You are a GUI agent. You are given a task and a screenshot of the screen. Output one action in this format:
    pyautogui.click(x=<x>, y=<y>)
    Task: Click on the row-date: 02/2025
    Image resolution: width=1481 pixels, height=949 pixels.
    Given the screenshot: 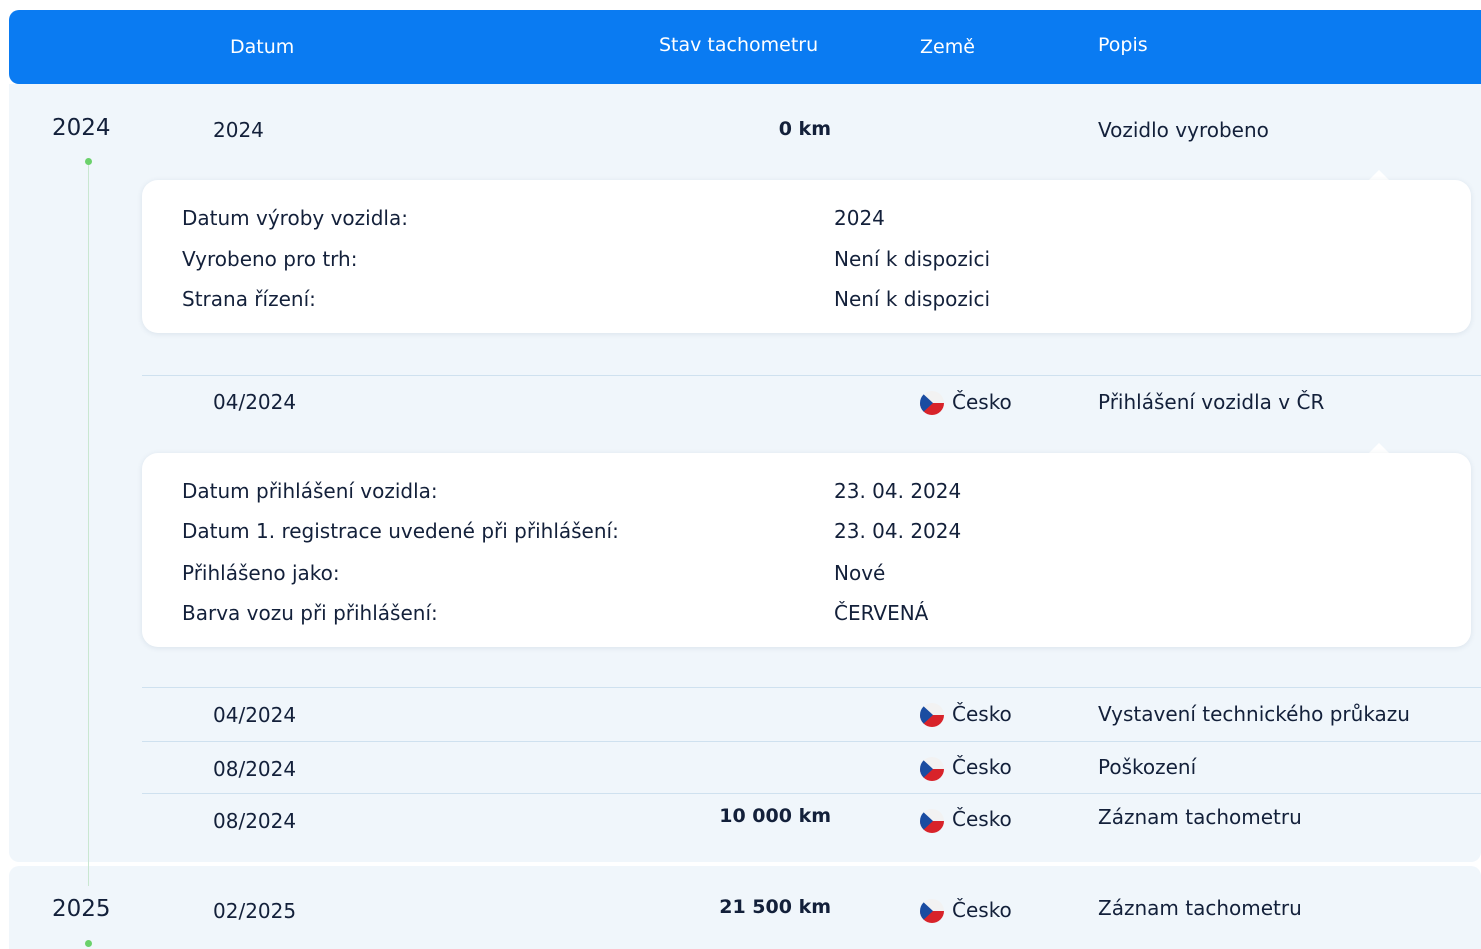 What is the action you would take?
    pyautogui.click(x=255, y=911)
    